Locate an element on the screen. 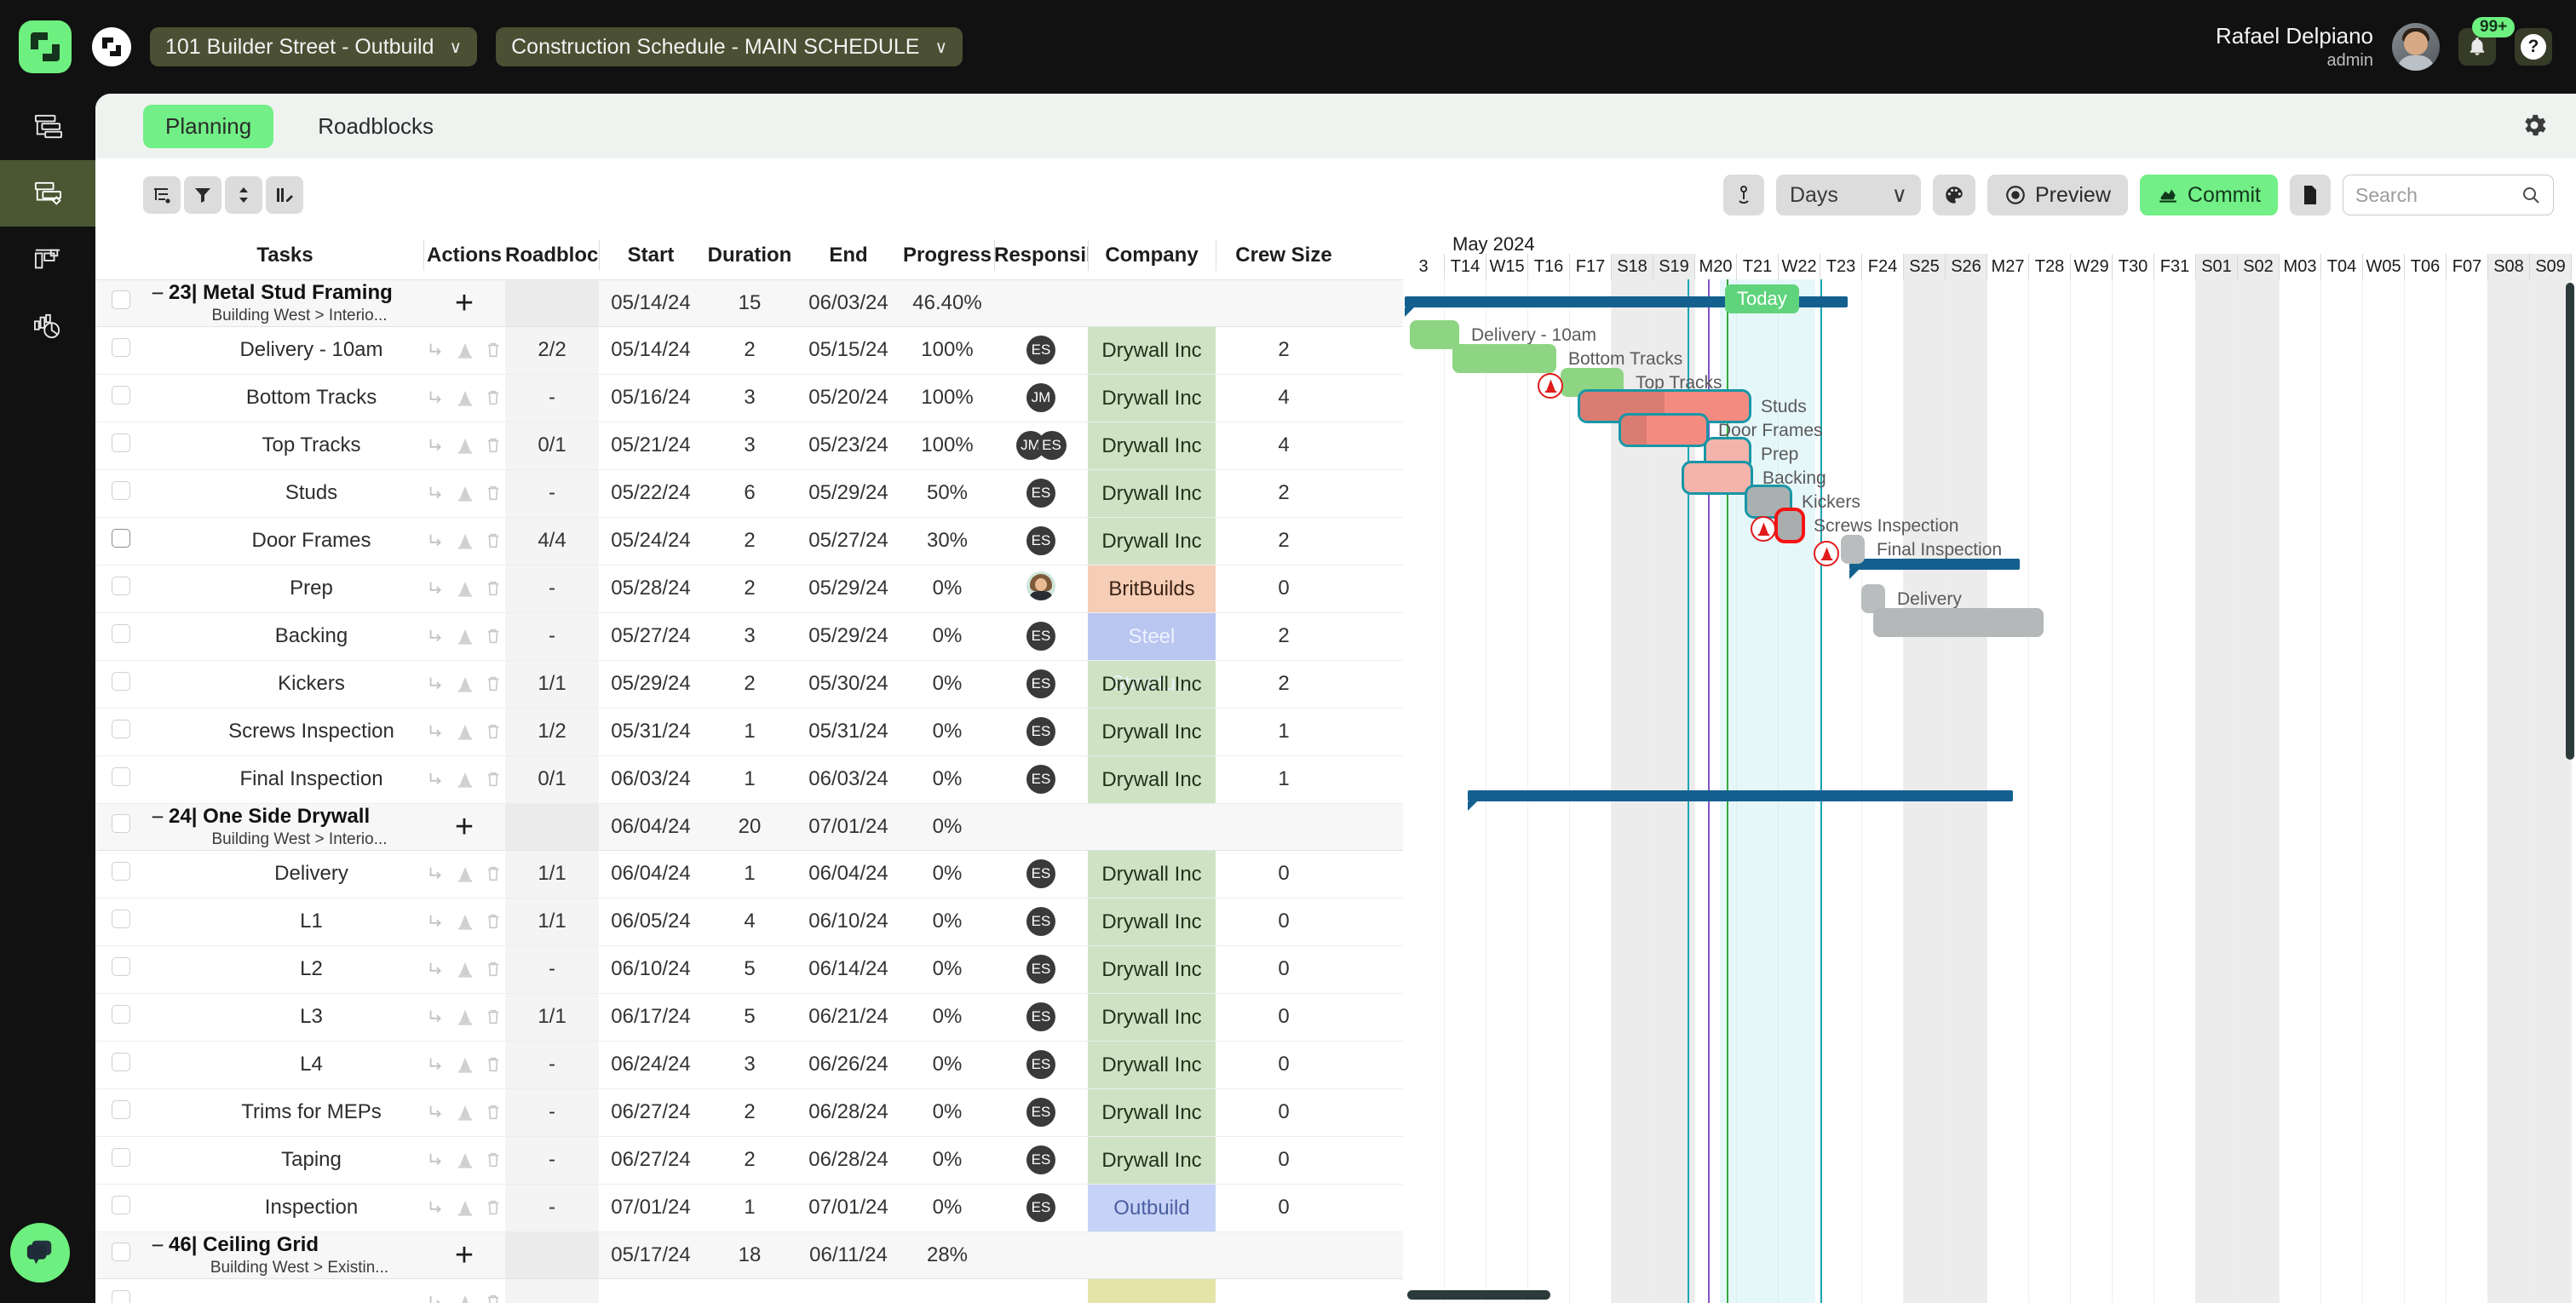  task-cell: Prep is located at coordinates (285, 589).